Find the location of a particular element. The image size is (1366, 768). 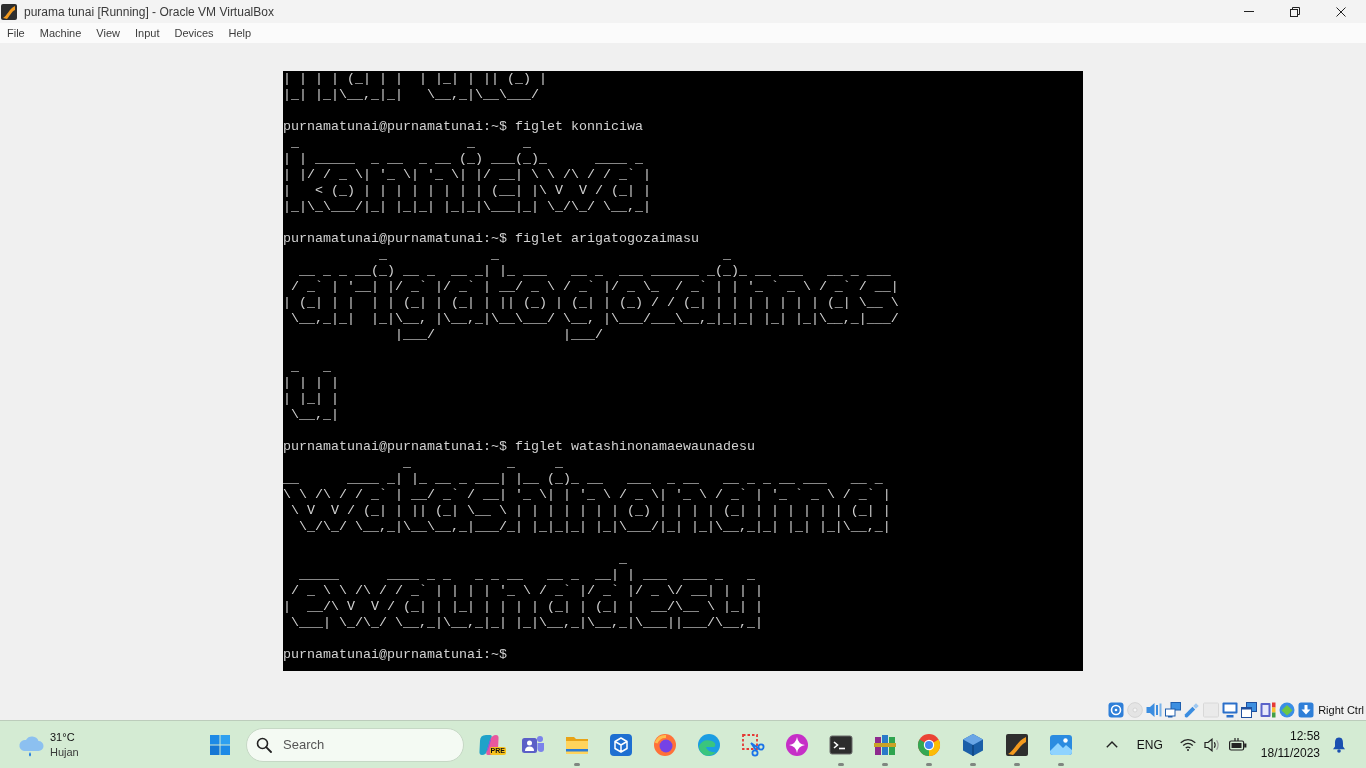

landscape-icon is located at coordinates (1061, 744).